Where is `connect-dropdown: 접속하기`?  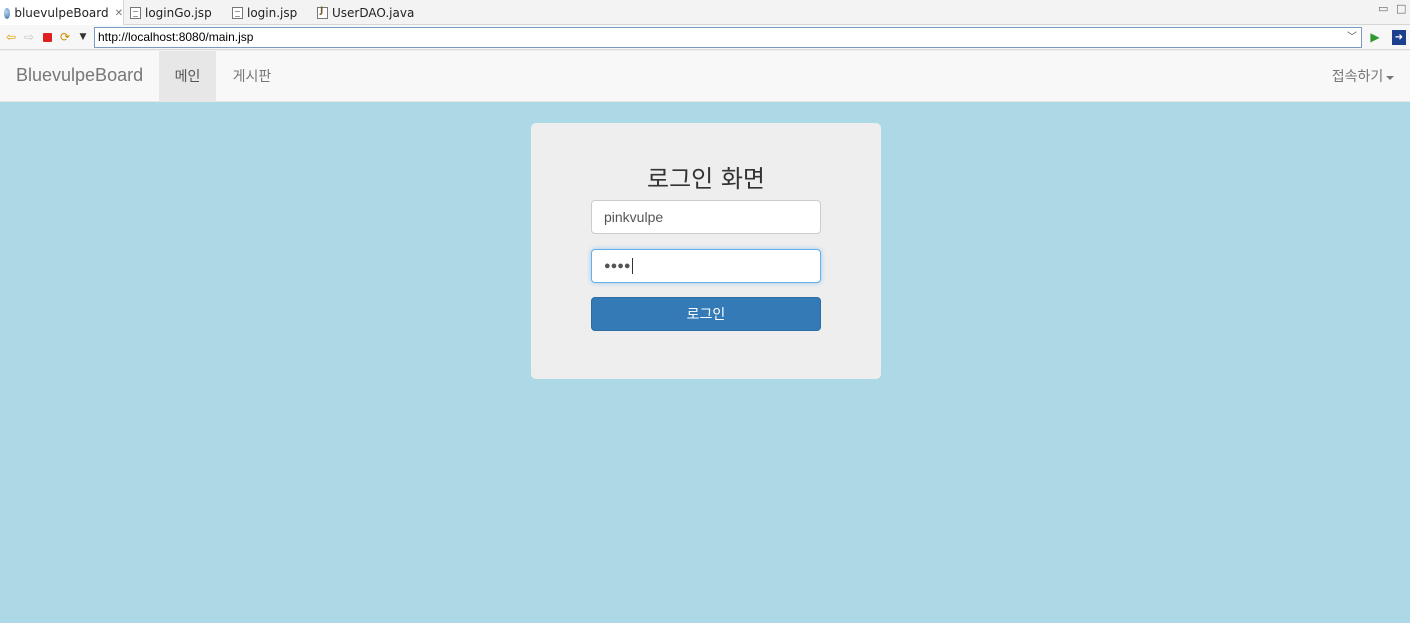 connect-dropdown: 접속하기 is located at coordinates (1363, 76).